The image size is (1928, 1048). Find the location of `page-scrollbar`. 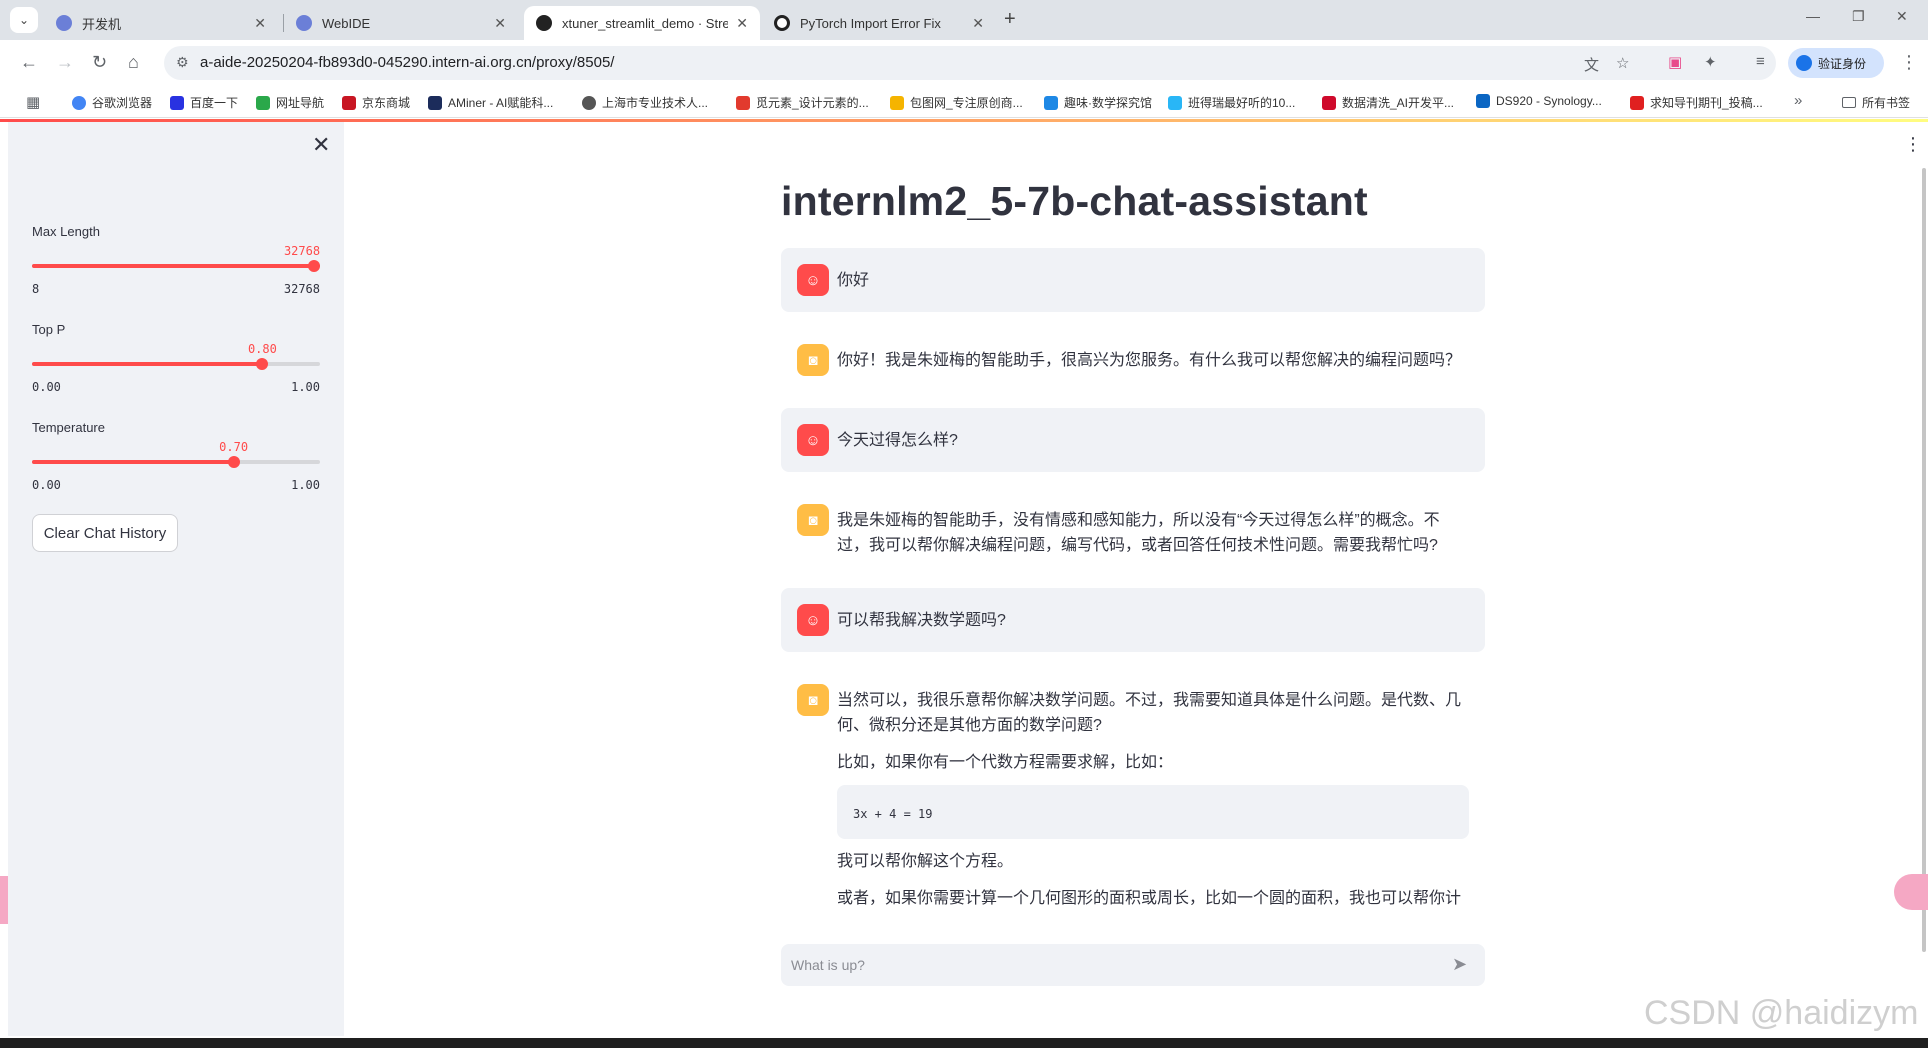

page-scrollbar is located at coordinates (1924, 560).